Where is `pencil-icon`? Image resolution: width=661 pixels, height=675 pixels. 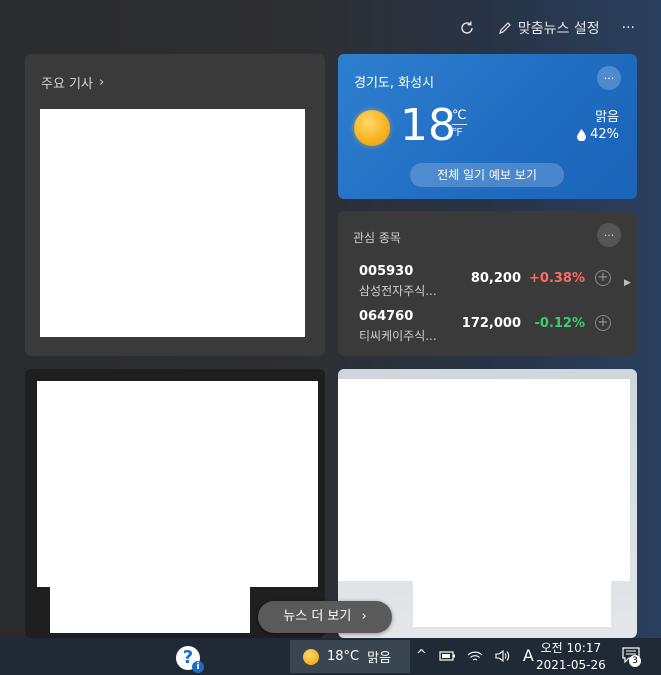 pencil-icon is located at coordinates (504, 28).